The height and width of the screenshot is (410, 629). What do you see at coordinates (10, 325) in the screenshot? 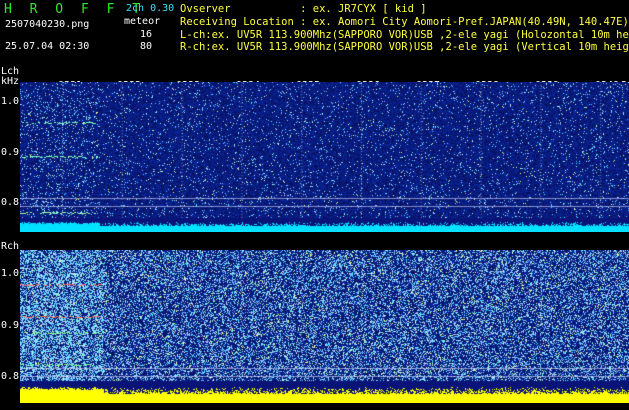
I see `rch-ytick-2: 0.9` at bounding box center [10, 325].